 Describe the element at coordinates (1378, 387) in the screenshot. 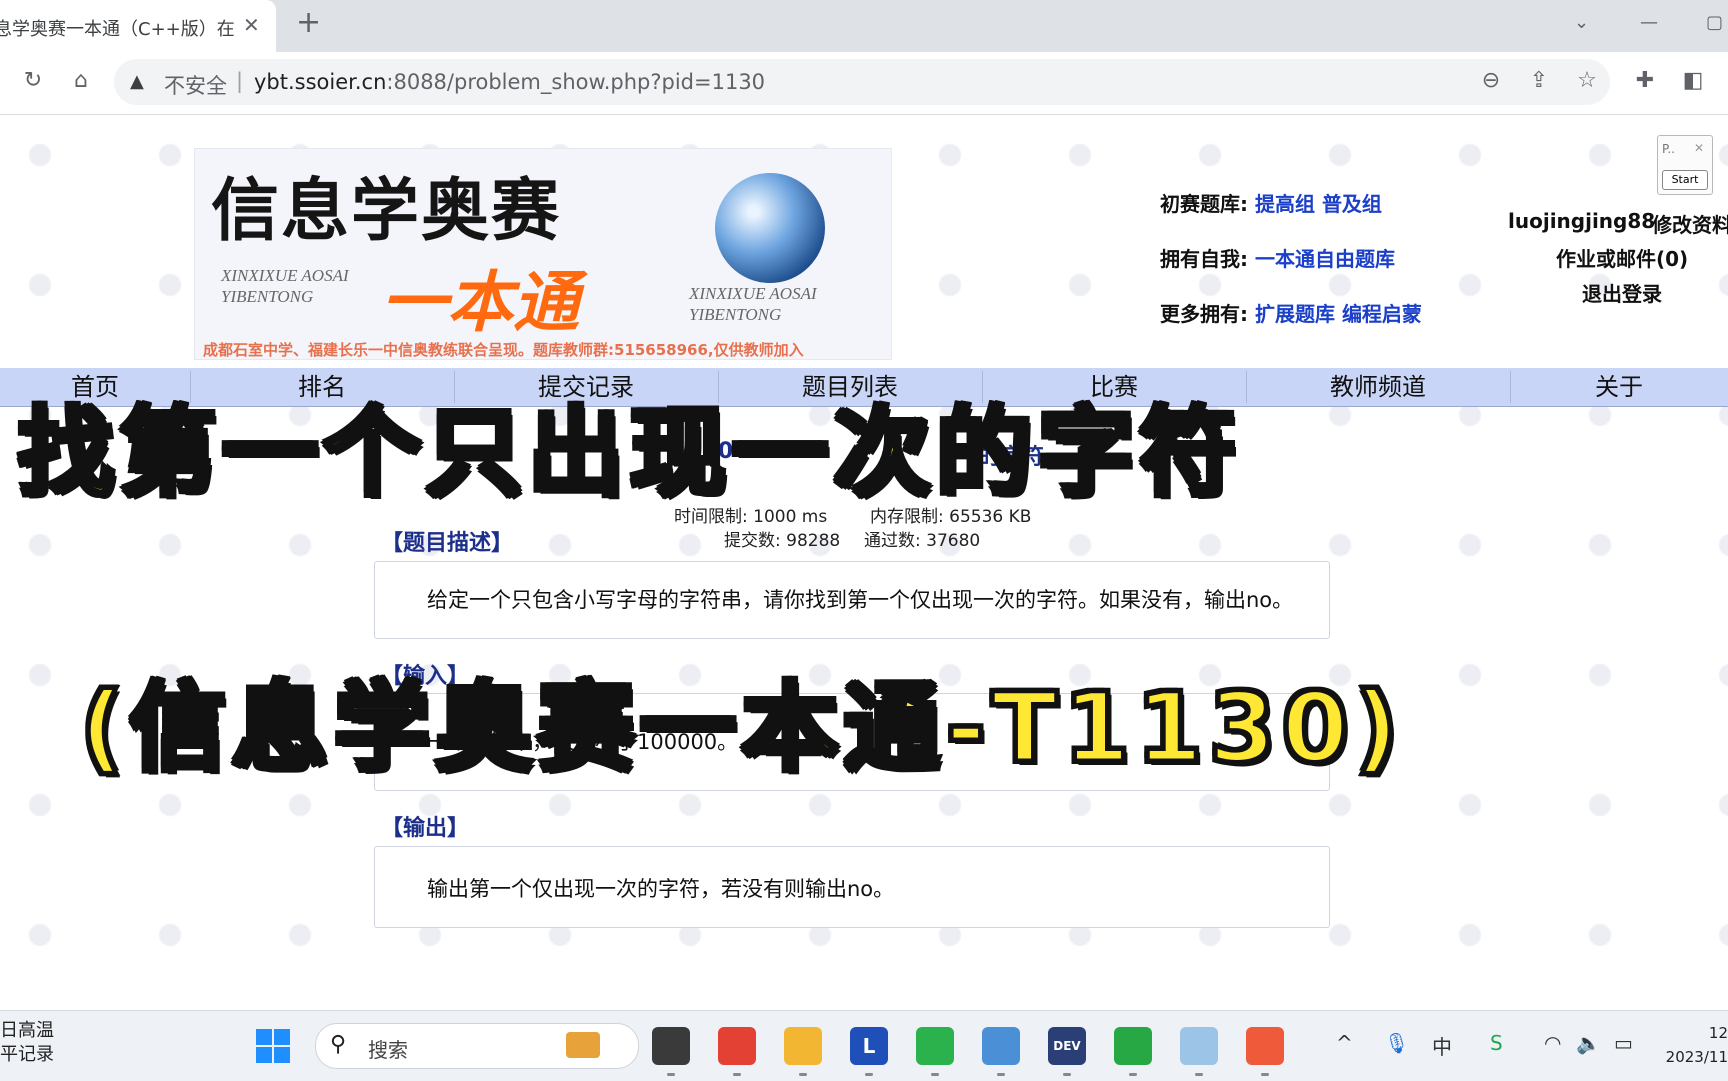

I see `nav-teacher-channel: 教师频道` at that location.